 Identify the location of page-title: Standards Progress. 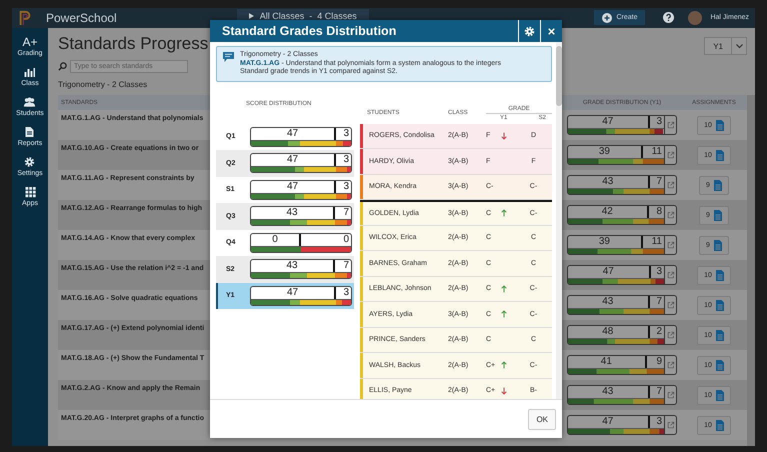
(133, 44).